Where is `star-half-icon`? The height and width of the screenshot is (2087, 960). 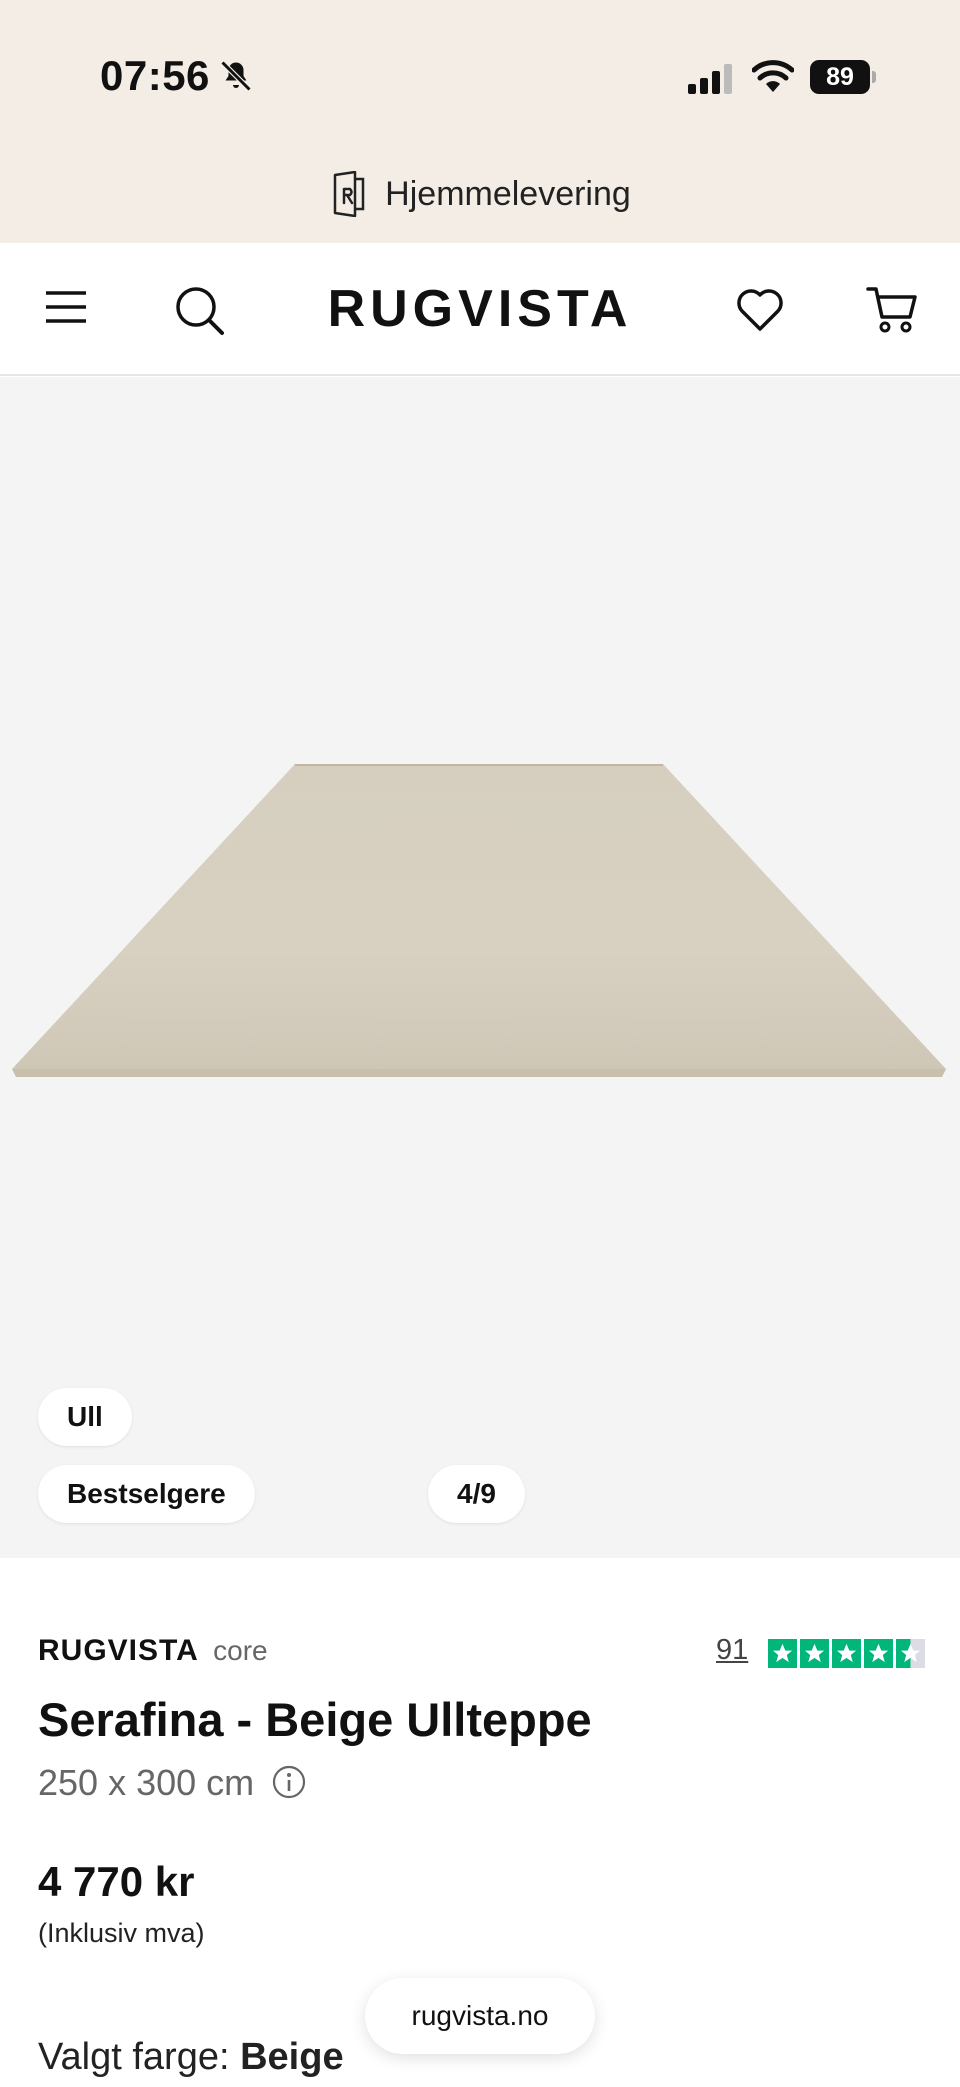
star-half-icon is located at coordinates (910, 1653).